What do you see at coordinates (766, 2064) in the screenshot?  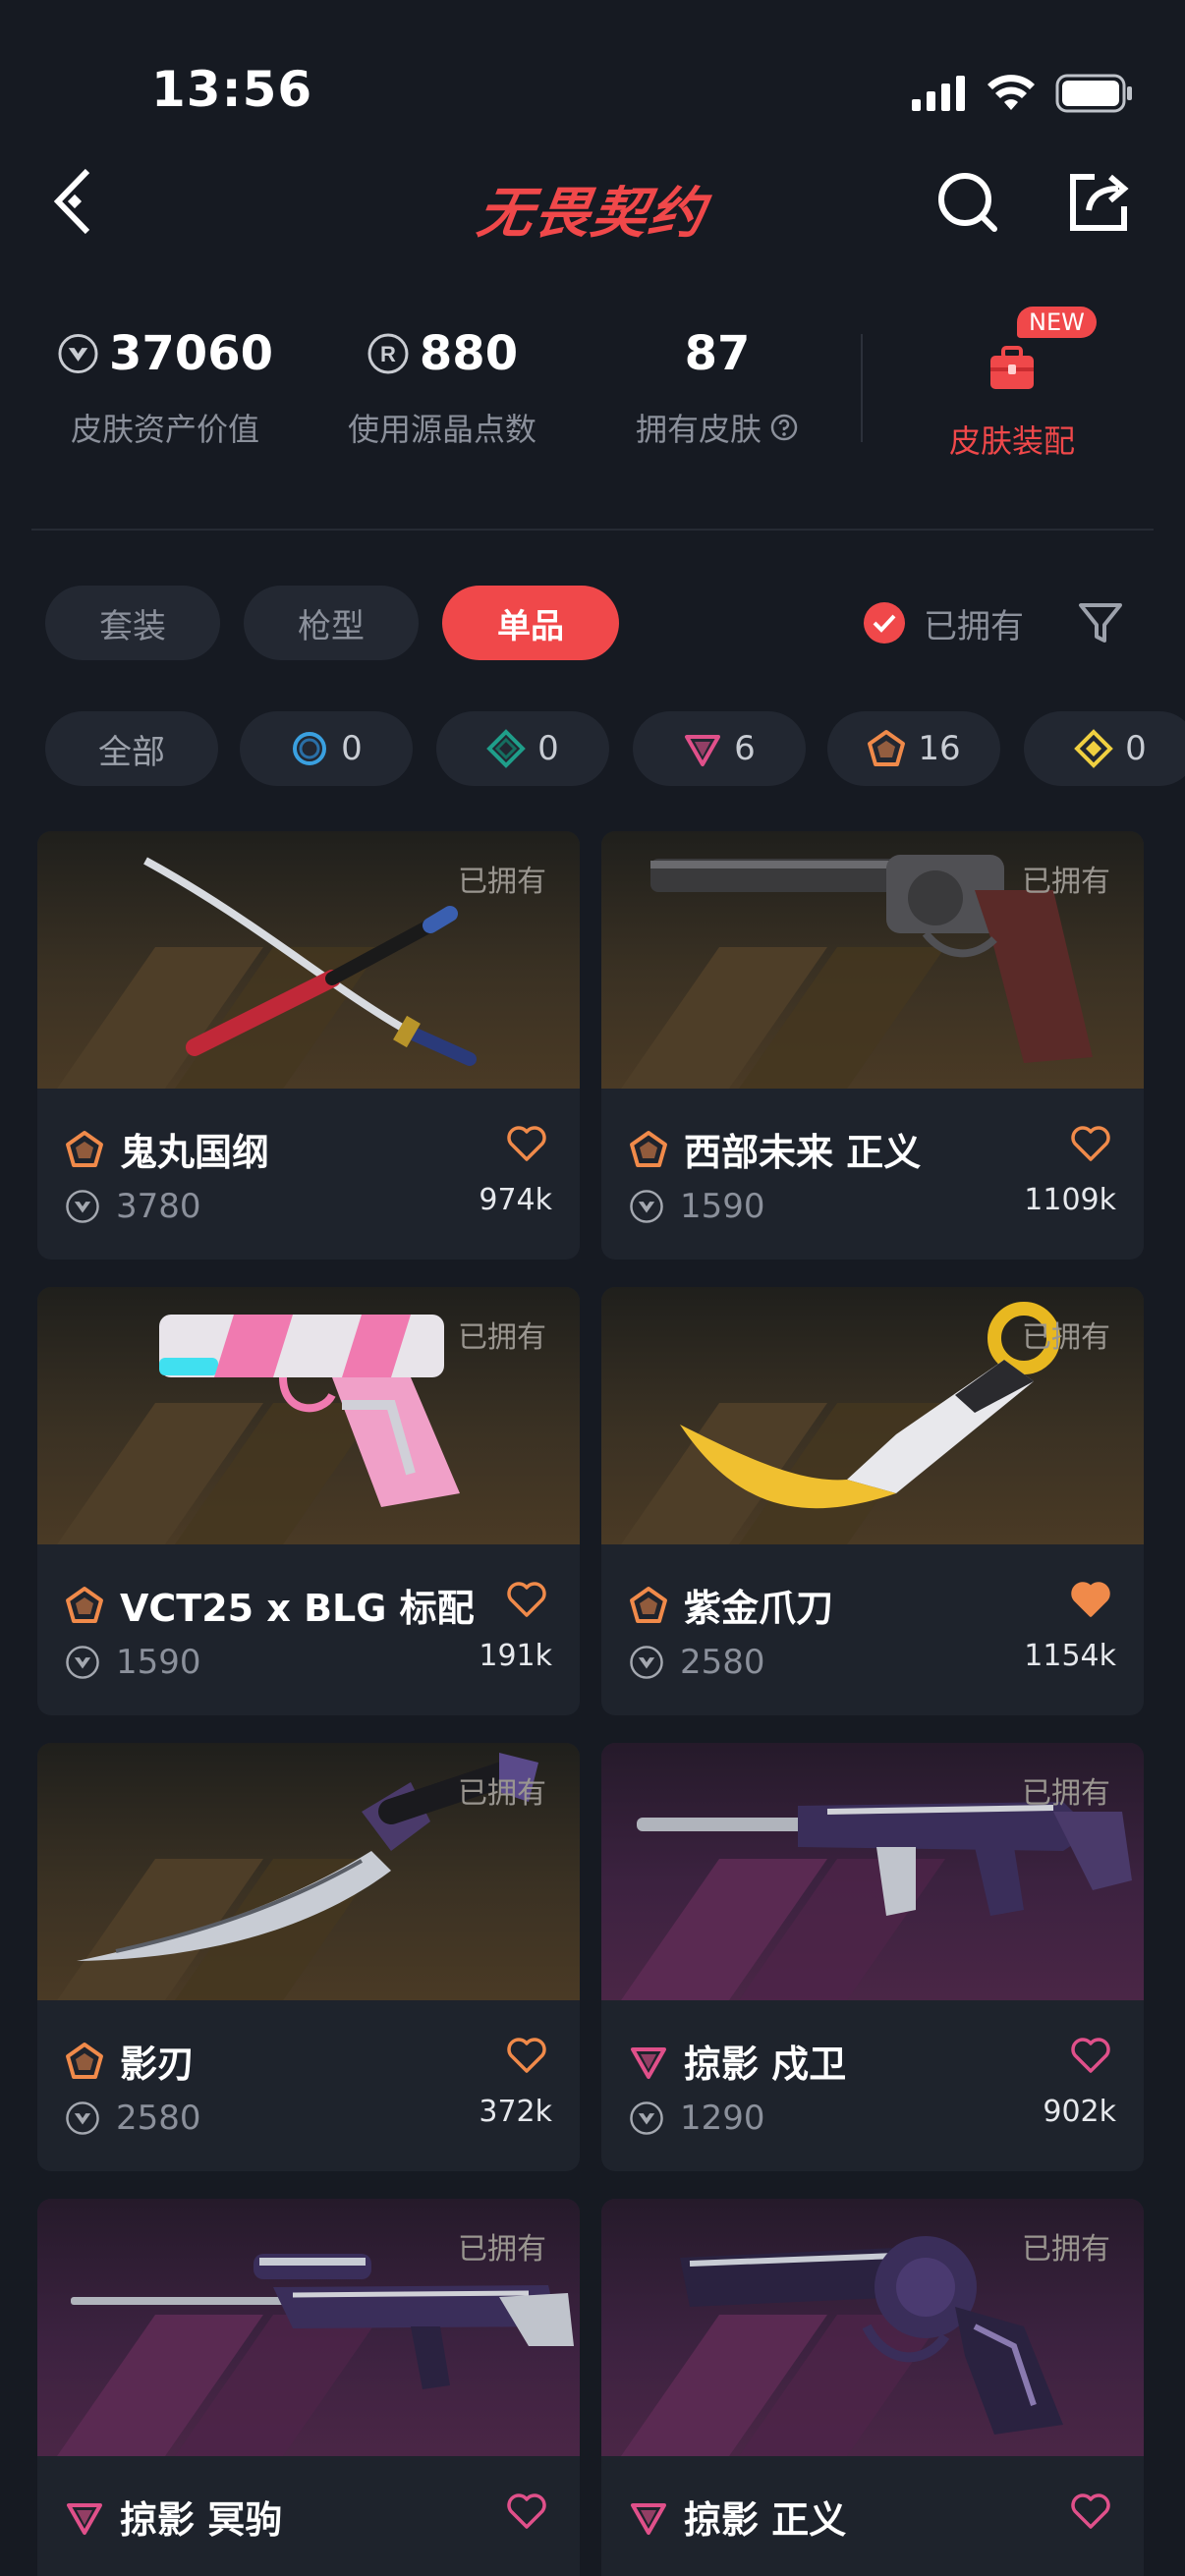 I see `skin-name: 掠影 戍卫` at bounding box center [766, 2064].